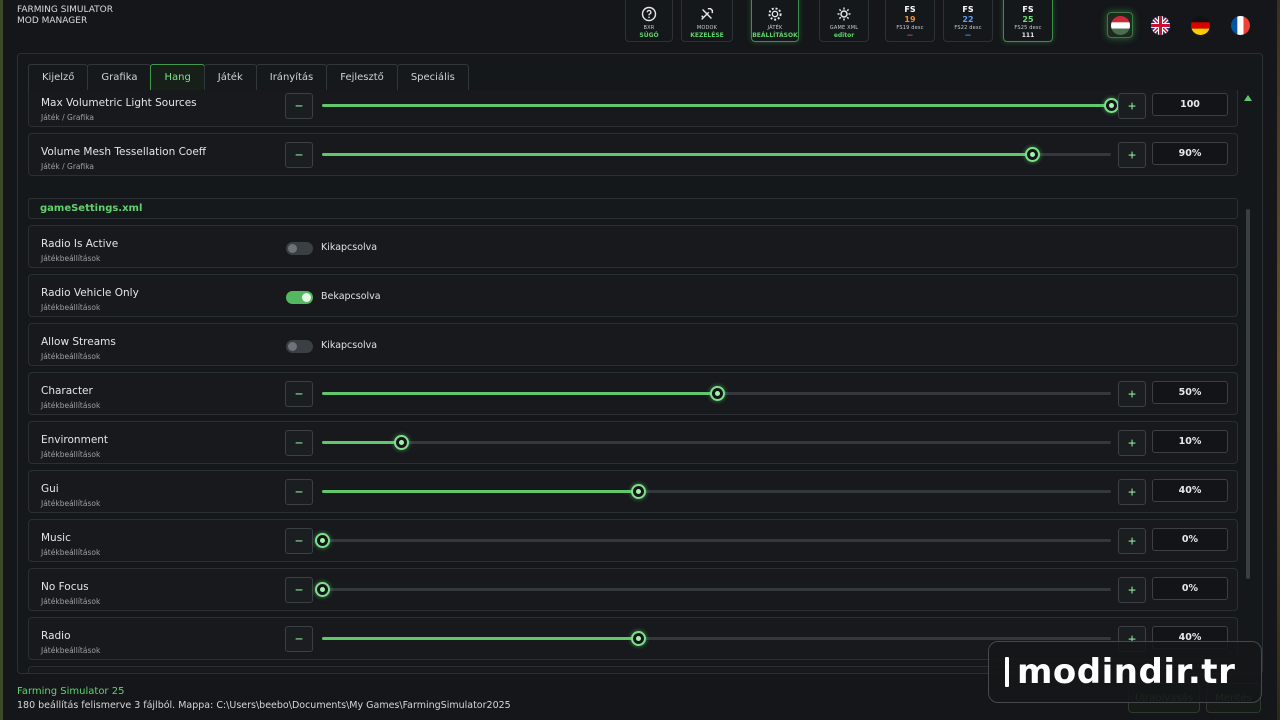  I want to click on toolbar-button-label: editor, so click(844, 35).